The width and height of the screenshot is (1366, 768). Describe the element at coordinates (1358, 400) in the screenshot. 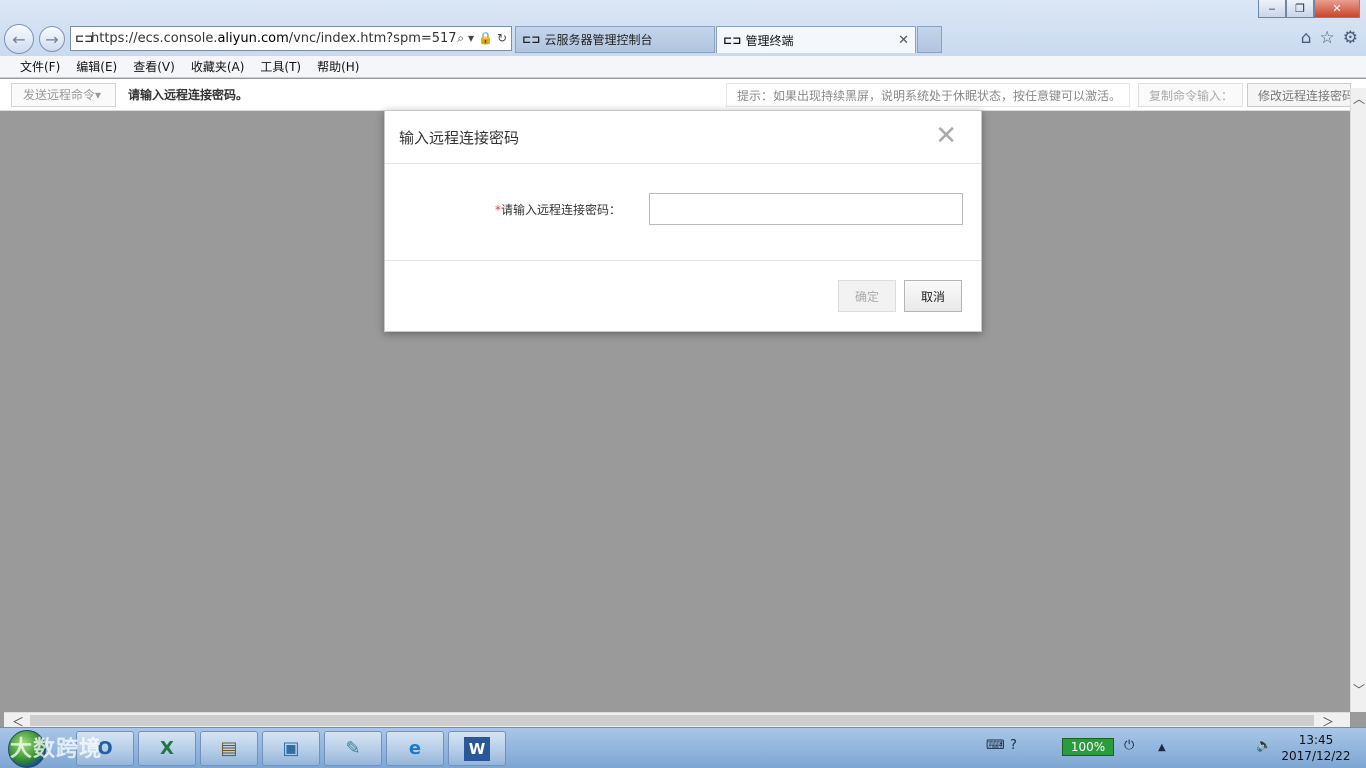

I see `vertical-scrollbar: ︿ ﹀` at that location.